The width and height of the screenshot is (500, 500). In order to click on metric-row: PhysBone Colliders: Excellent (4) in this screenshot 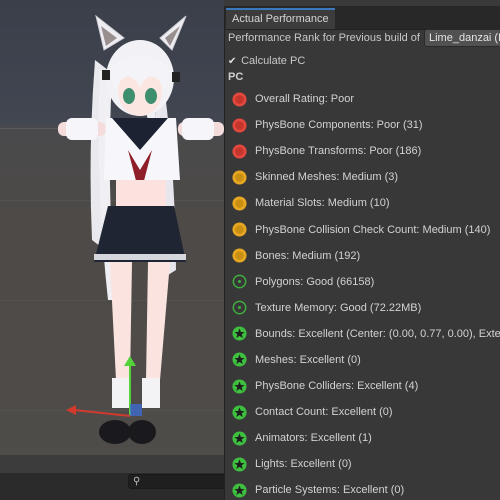, I will do `click(362, 386)`.